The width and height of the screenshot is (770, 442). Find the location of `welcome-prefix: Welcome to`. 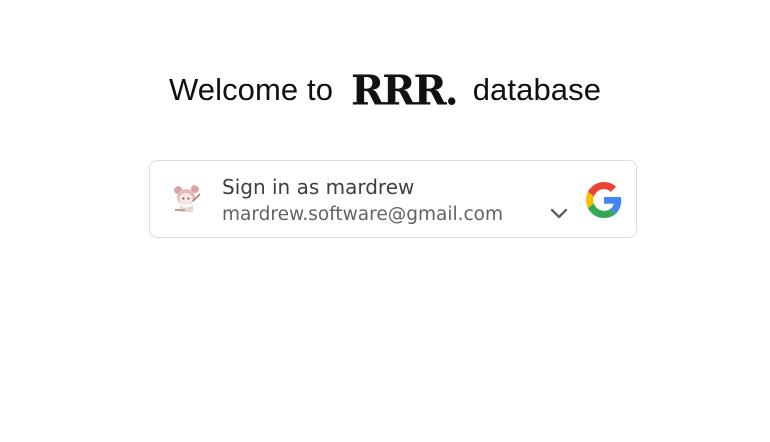

welcome-prefix: Welcome to is located at coordinates (251, 89).